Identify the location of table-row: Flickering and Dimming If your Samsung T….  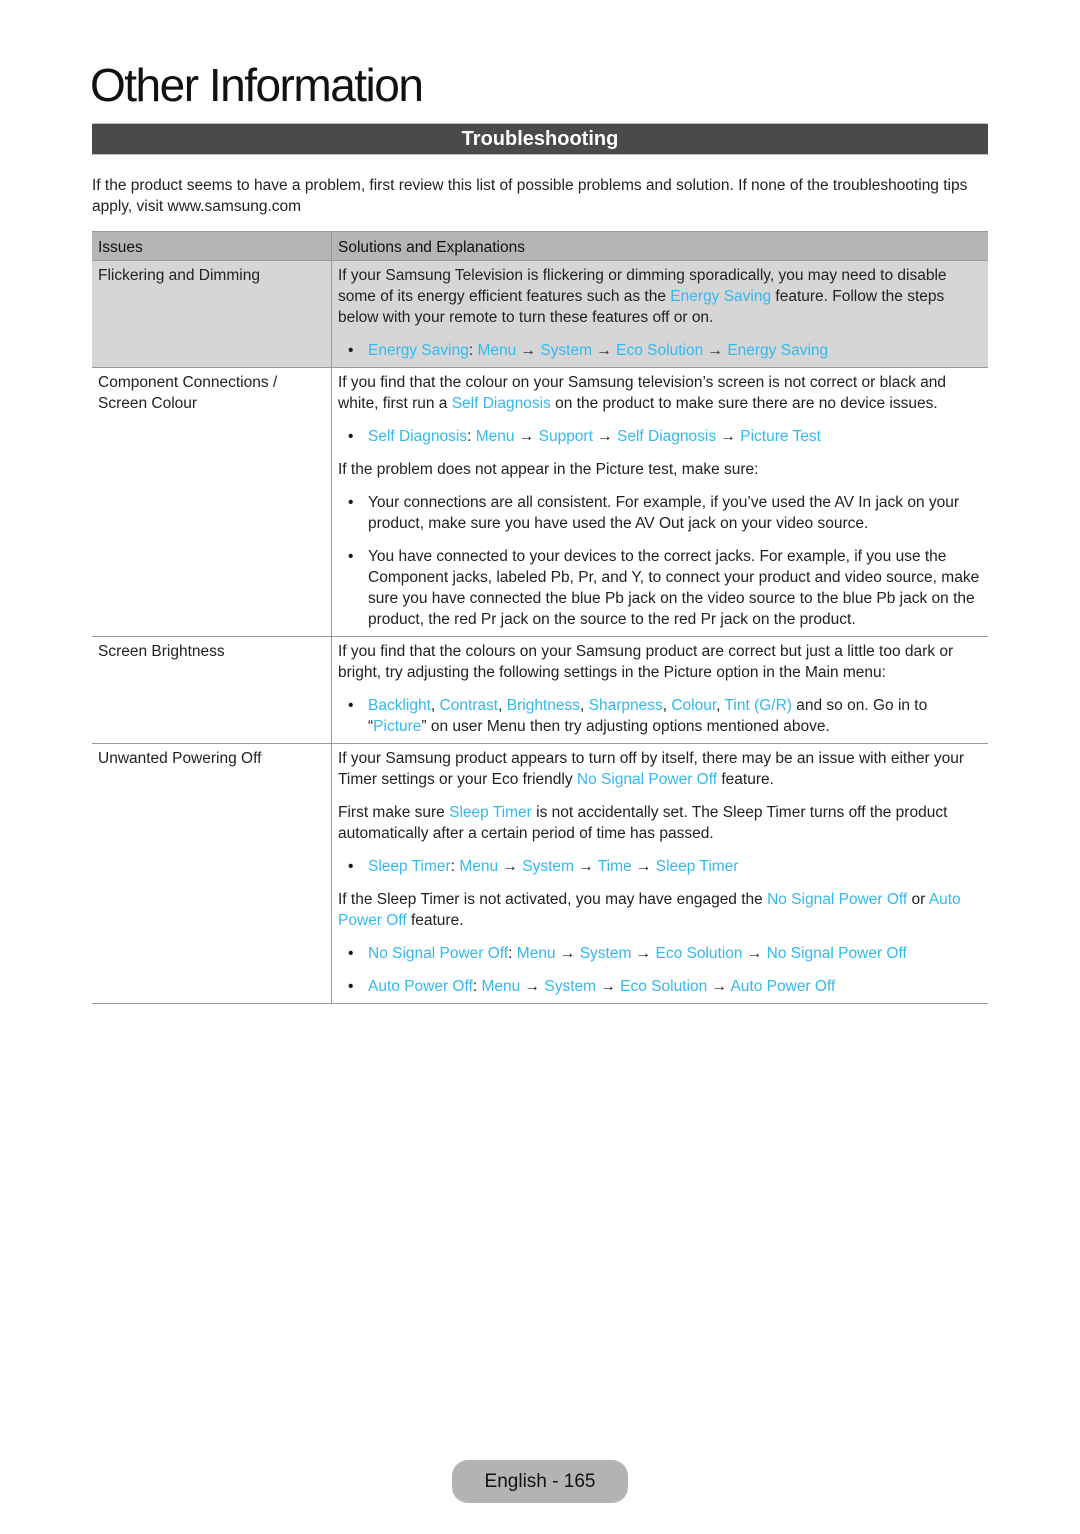
(540, 314).